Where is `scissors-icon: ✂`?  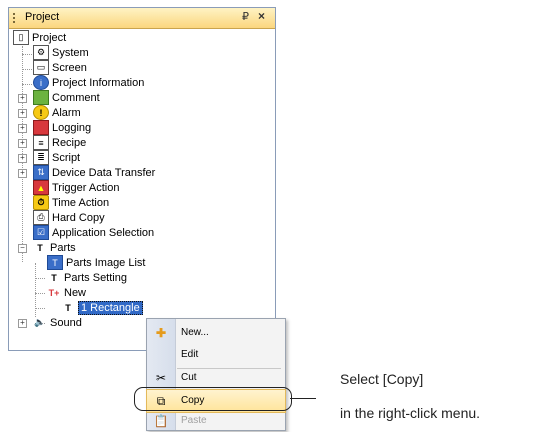
scissors-icon: ✂ is located at coordinates (161, 378).